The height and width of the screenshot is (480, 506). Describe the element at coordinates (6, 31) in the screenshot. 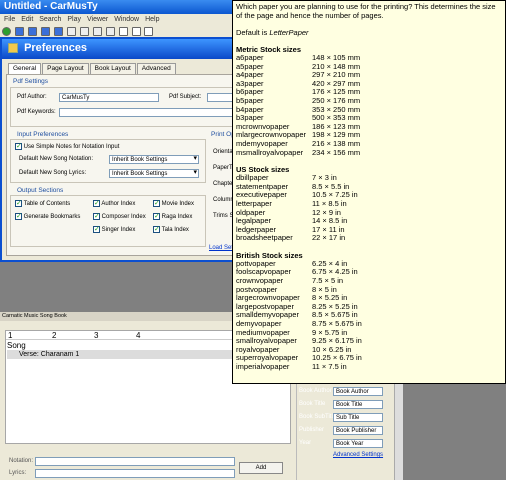

I see `play-icon` at that location.